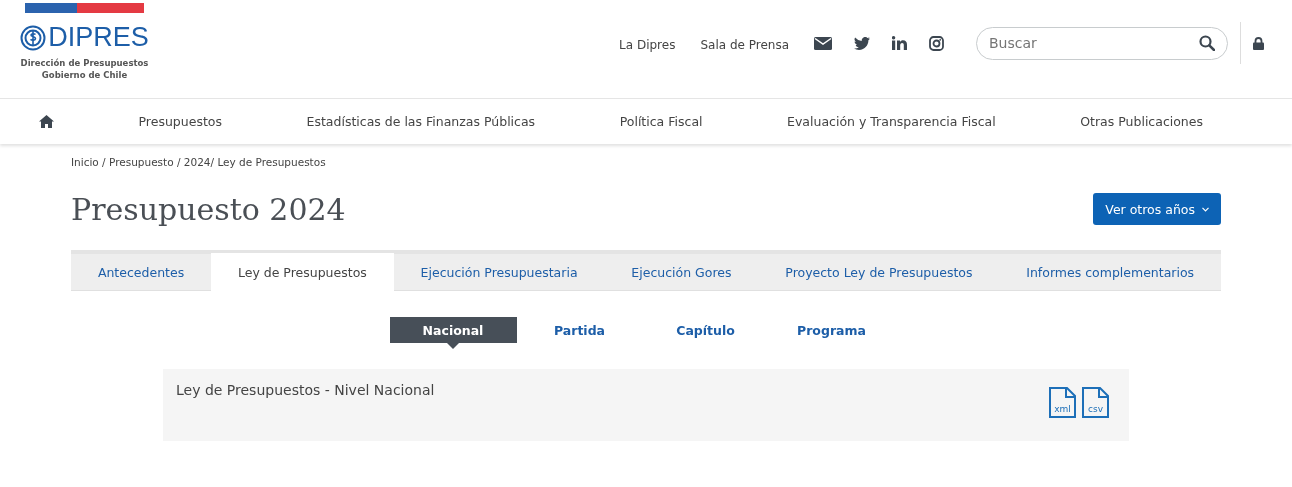 Image resolution: width=1292 pixels, height=487 pixels. What do you see at coordinates (831, 330) in the screenshot?
I see `level-tab: Programa` at bounding box center [831, 330].